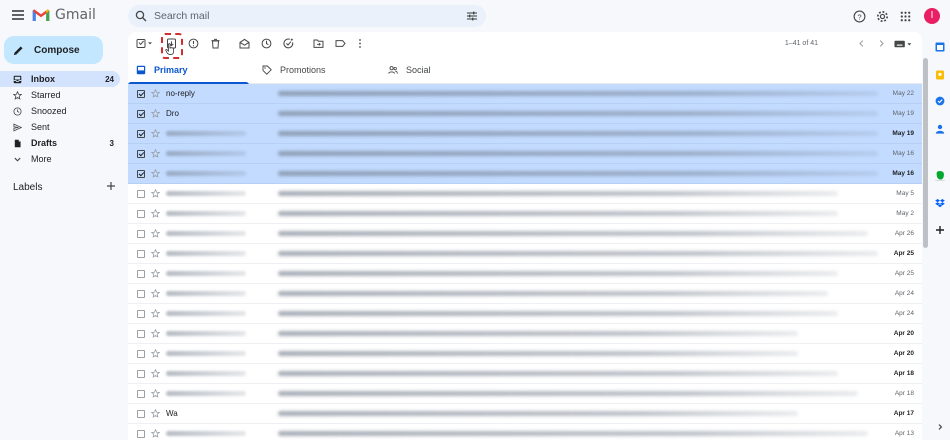  What do you see at coordinates (932, 16) in the screenshot?
I see `avatar: I` at bounding box center [932, 16].